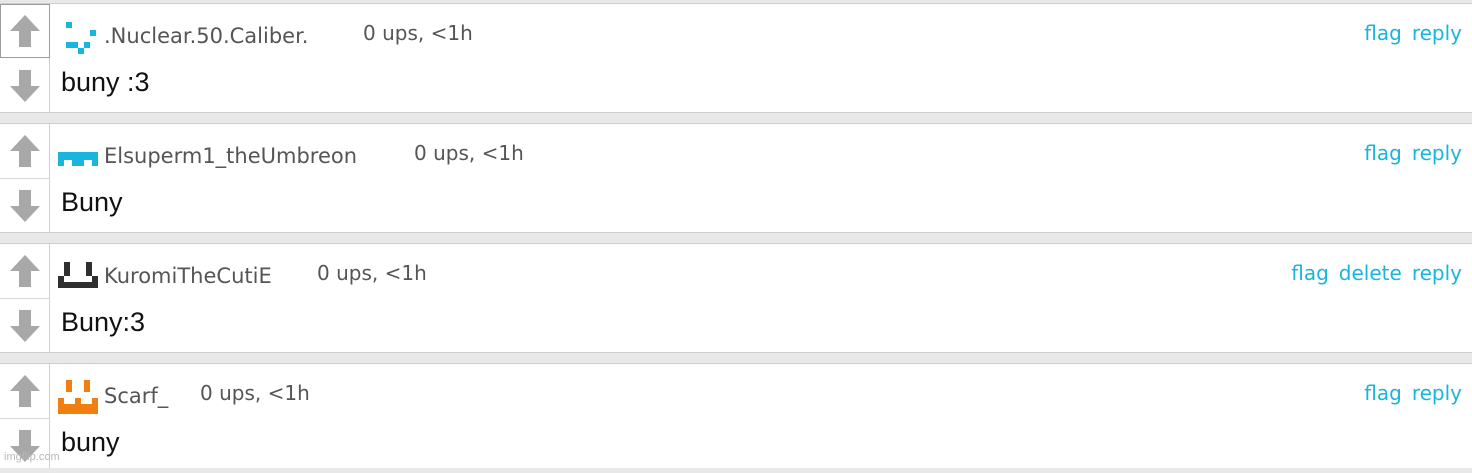 Image resolution: width=1472 pixels, height=473 pixels. I want to click on username: Elsuperm1_theUmbreon, so click(230, 156).